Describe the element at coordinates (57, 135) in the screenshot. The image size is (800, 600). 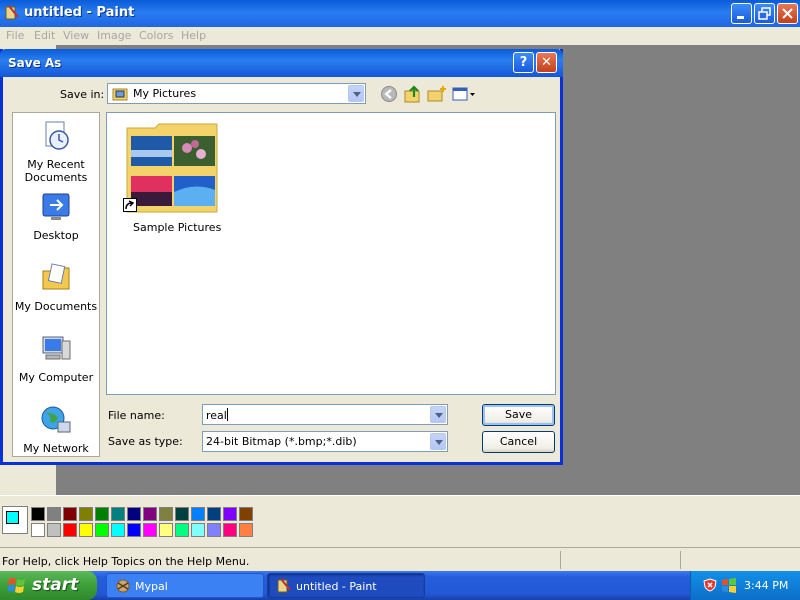
I see `recent-documents-icon` at that location.